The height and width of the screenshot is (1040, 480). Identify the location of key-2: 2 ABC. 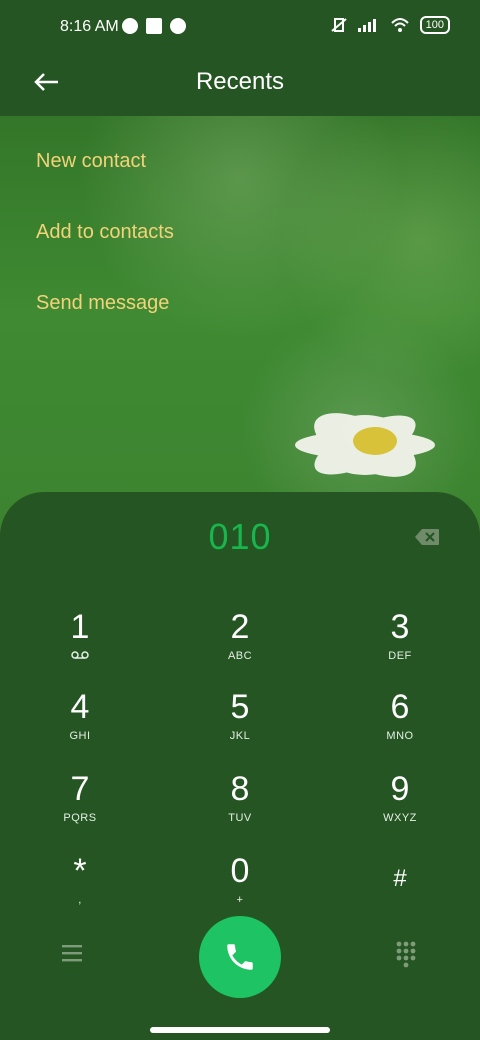
(240, 643).